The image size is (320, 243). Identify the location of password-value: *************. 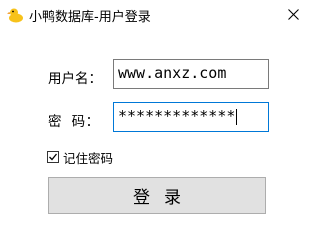
(177, 116).